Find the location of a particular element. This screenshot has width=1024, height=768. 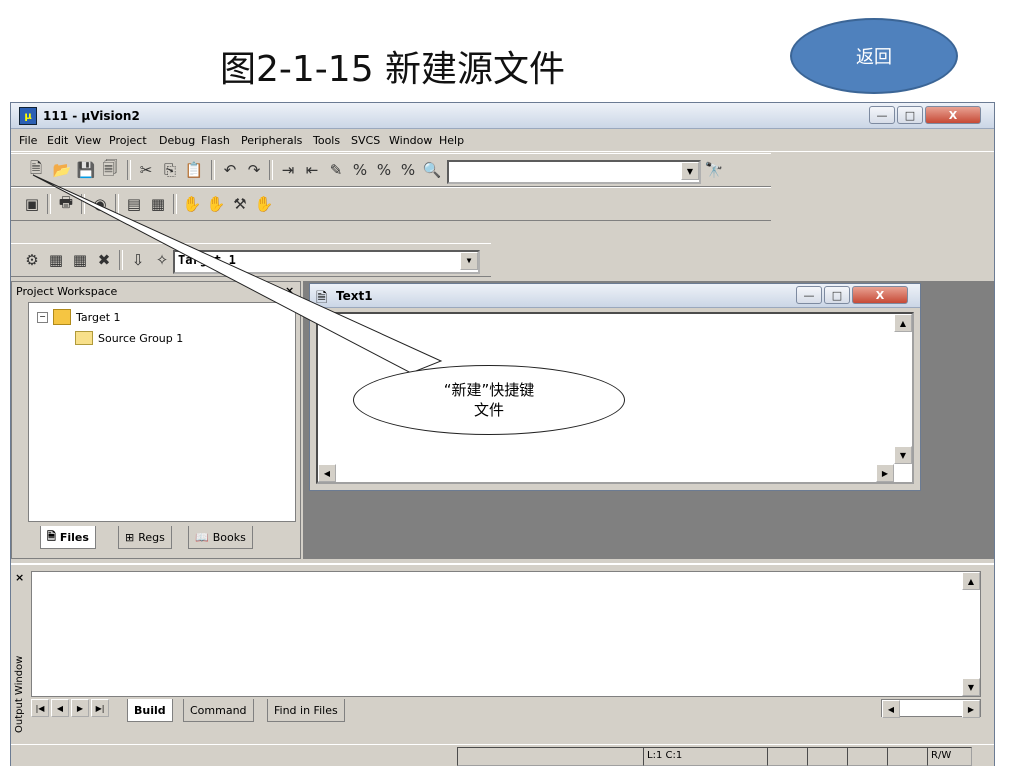

output-side-label-container: Output Window is located at coordinates (21, 683).